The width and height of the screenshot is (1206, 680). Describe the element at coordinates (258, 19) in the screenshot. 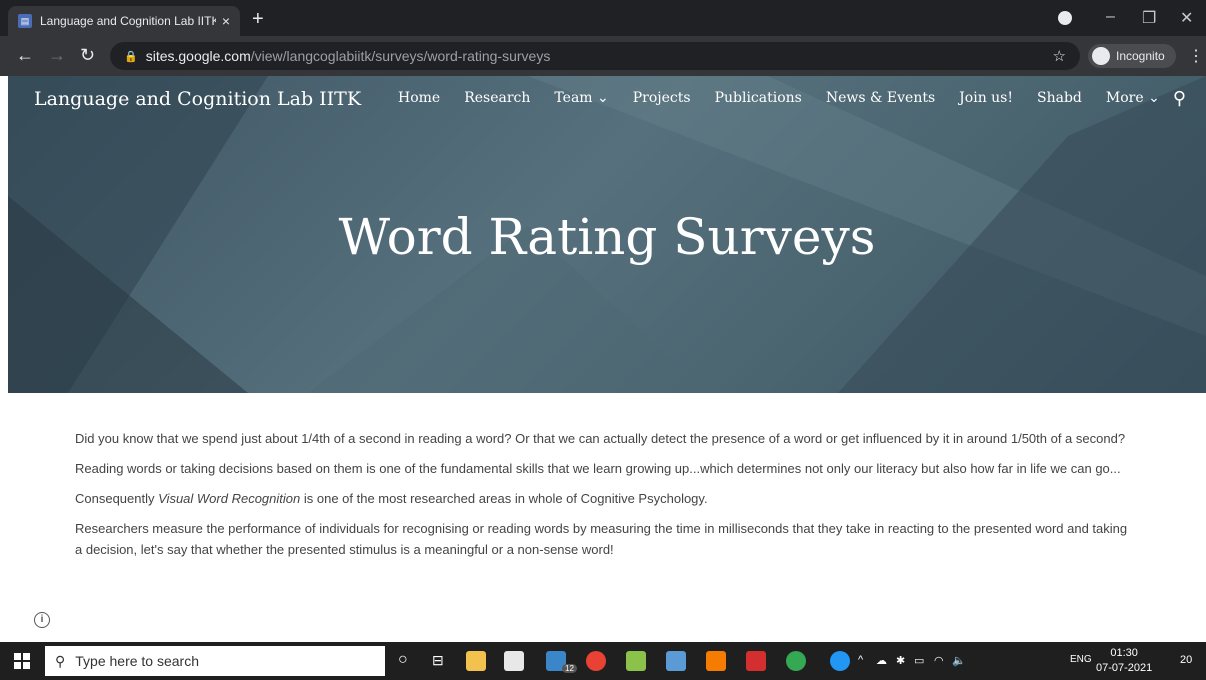

I see `new-tab-button: +` at that location.